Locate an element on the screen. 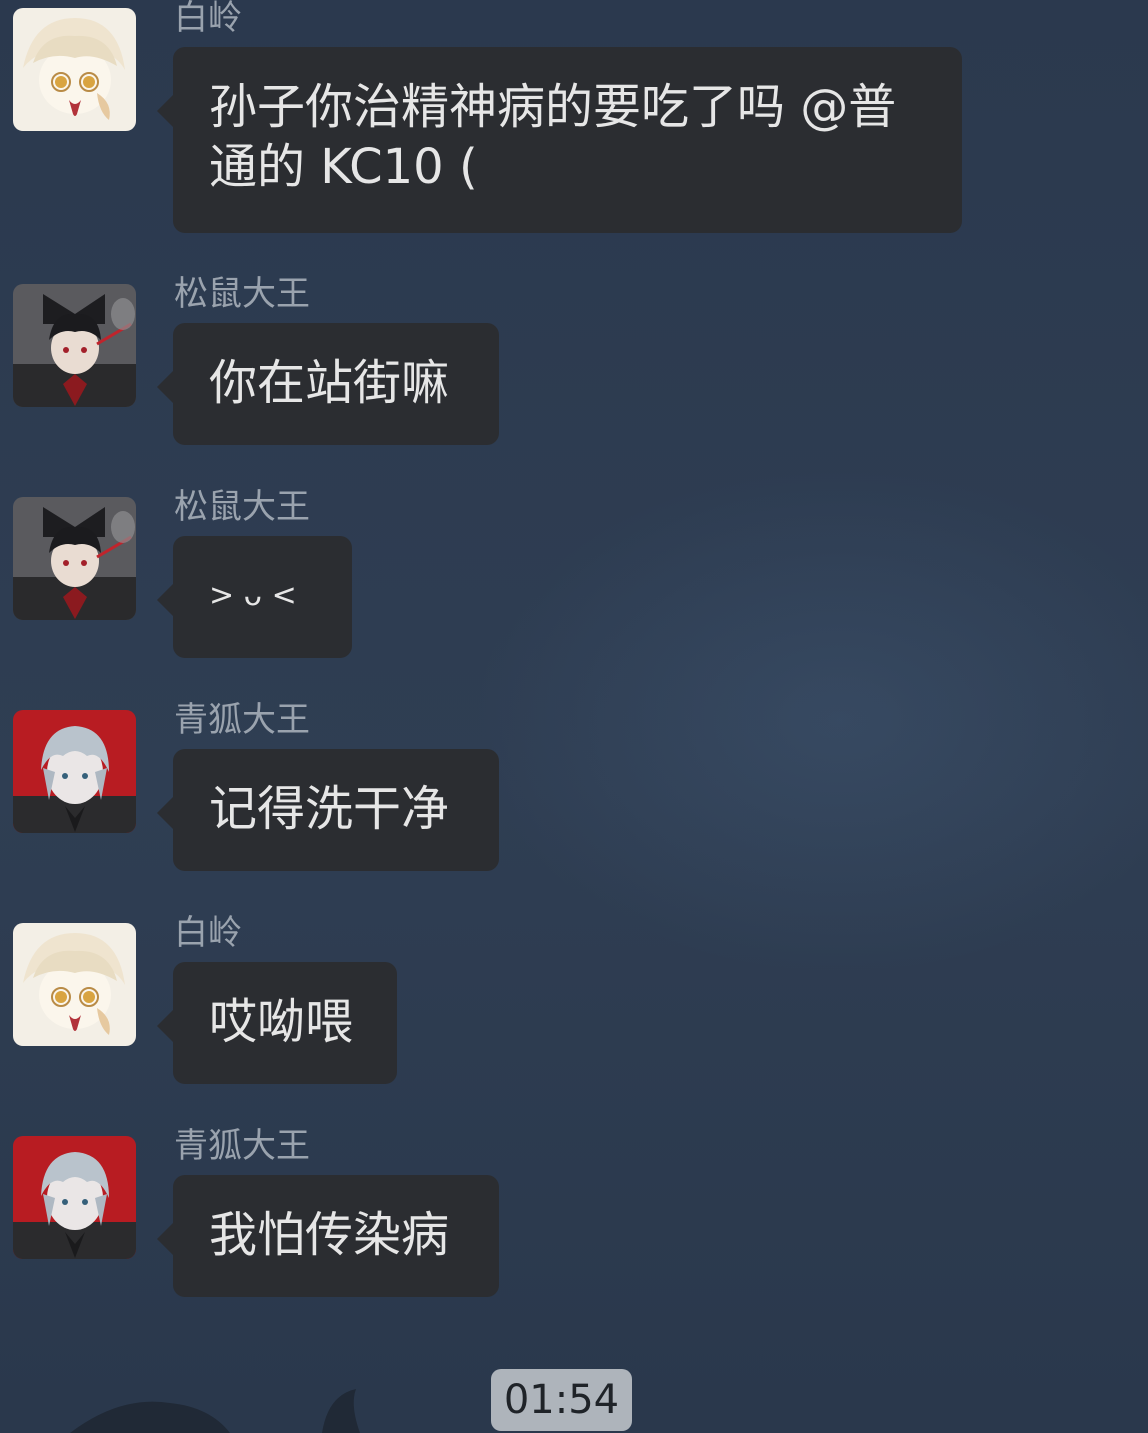 The image size is (1148, 1433). message-bubble: 记得洗干净 is located at coordinates (328, 810).